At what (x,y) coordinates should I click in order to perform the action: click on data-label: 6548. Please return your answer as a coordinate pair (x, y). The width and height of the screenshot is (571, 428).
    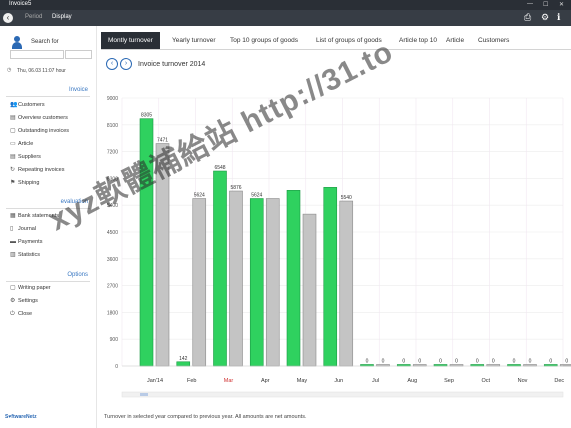
    Looking at the image, I should click on (219, 168).